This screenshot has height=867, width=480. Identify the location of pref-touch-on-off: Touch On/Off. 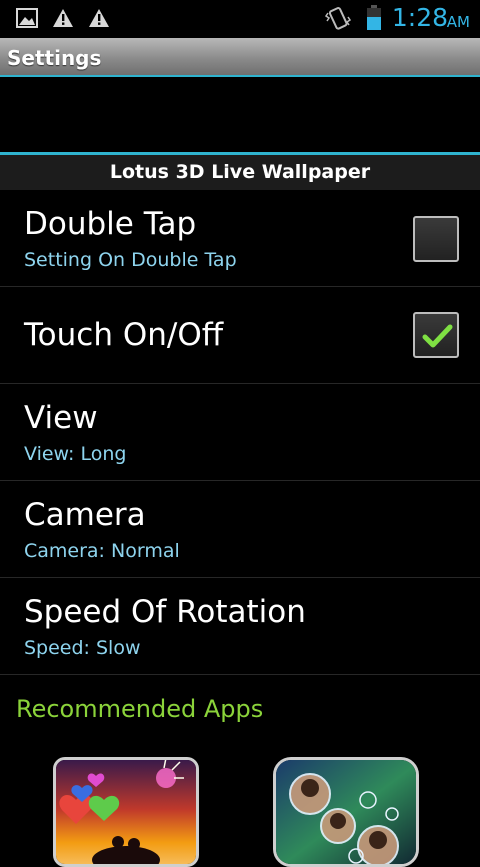
(240, 335).